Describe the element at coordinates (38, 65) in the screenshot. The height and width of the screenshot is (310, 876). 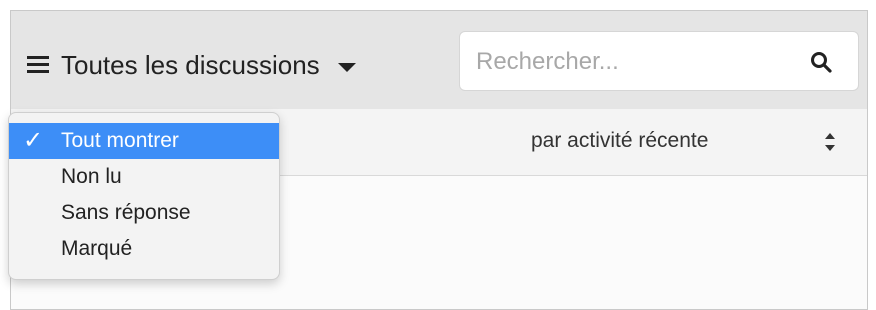
I see `hamburger-icon` at that location.